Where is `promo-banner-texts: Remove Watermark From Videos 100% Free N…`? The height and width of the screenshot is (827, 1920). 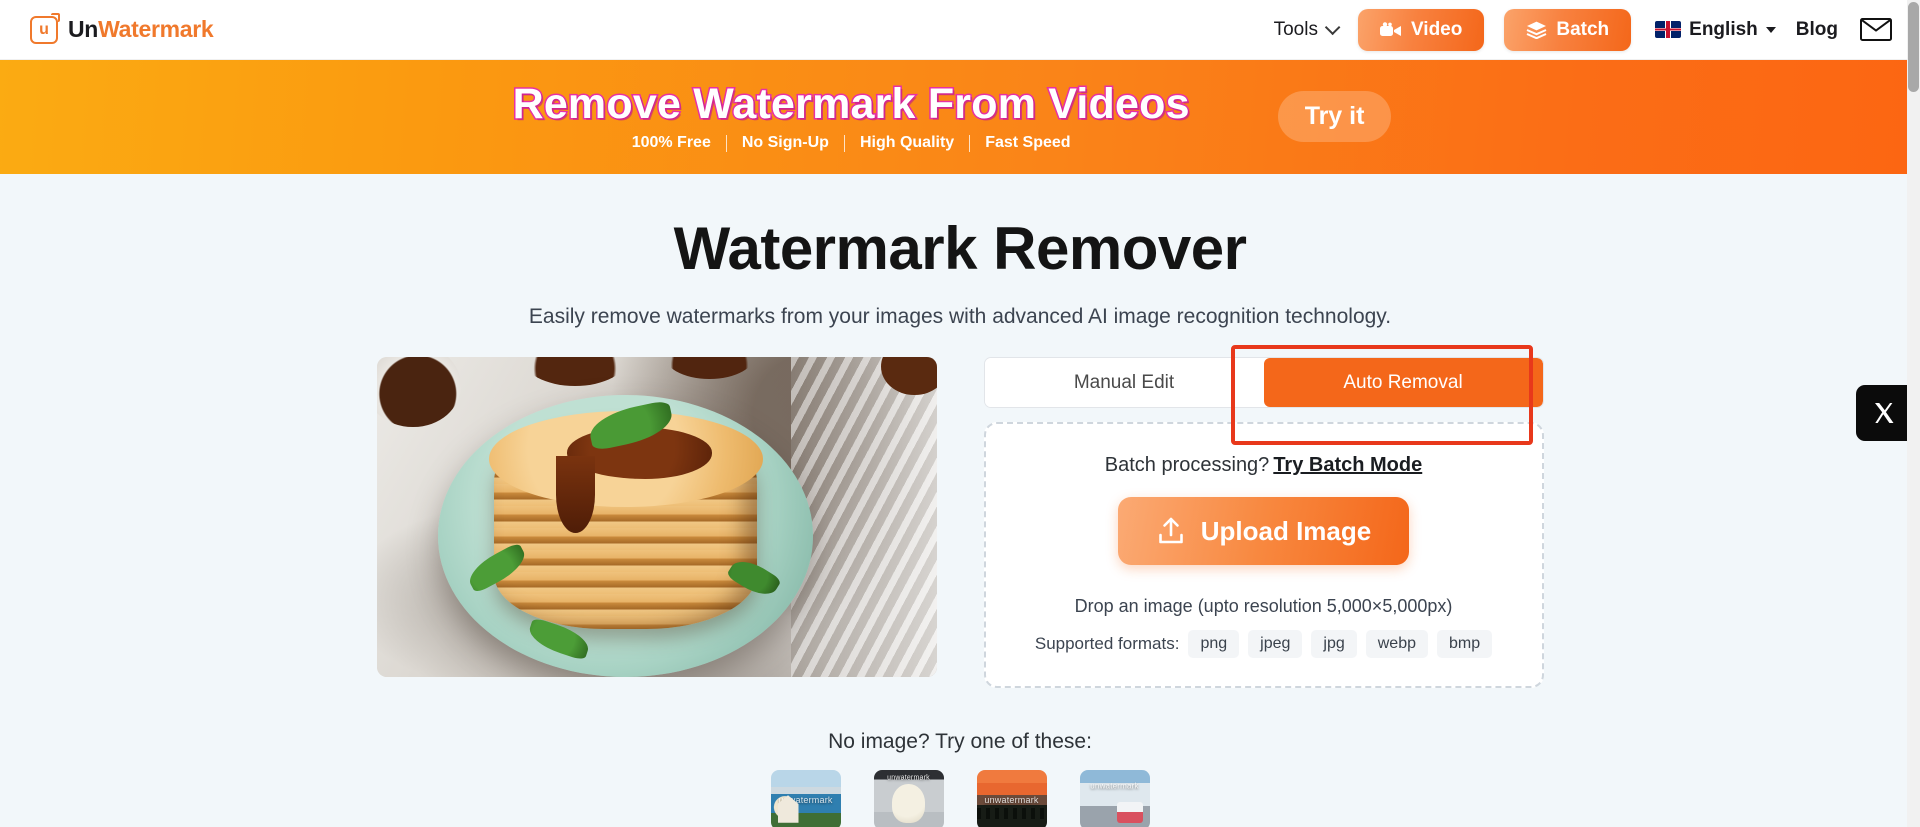
promo-banner-texts: Remove Watermark From Videos 100% Free N… is located at coordinates (851, 115).